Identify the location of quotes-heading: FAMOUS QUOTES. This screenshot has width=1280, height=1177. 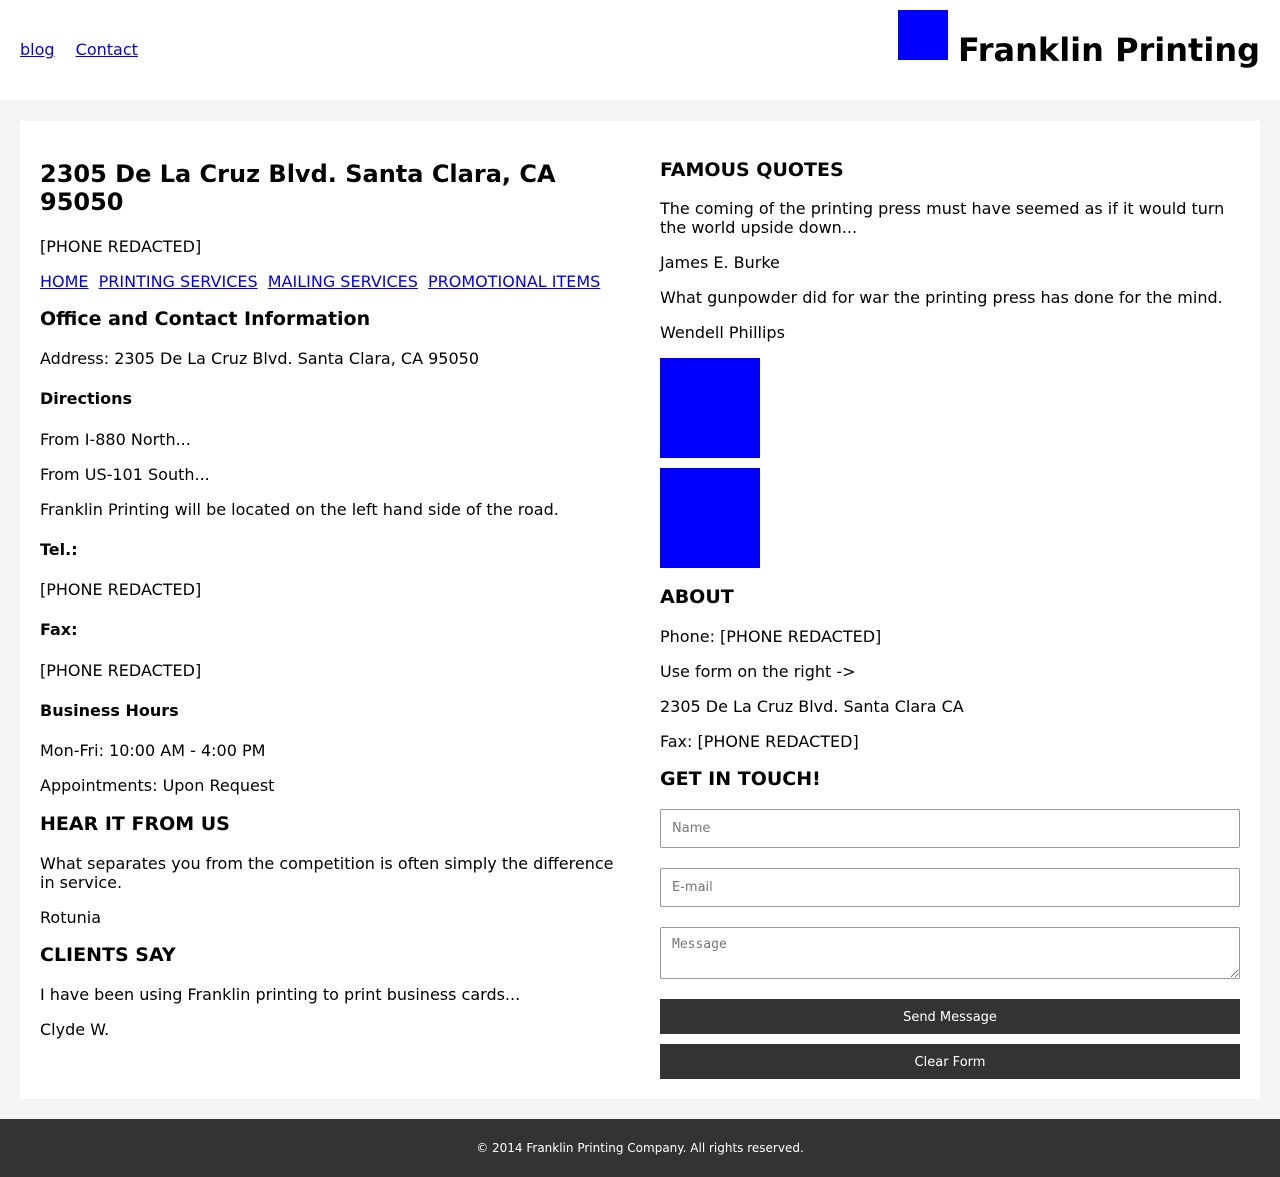
(752, 170).